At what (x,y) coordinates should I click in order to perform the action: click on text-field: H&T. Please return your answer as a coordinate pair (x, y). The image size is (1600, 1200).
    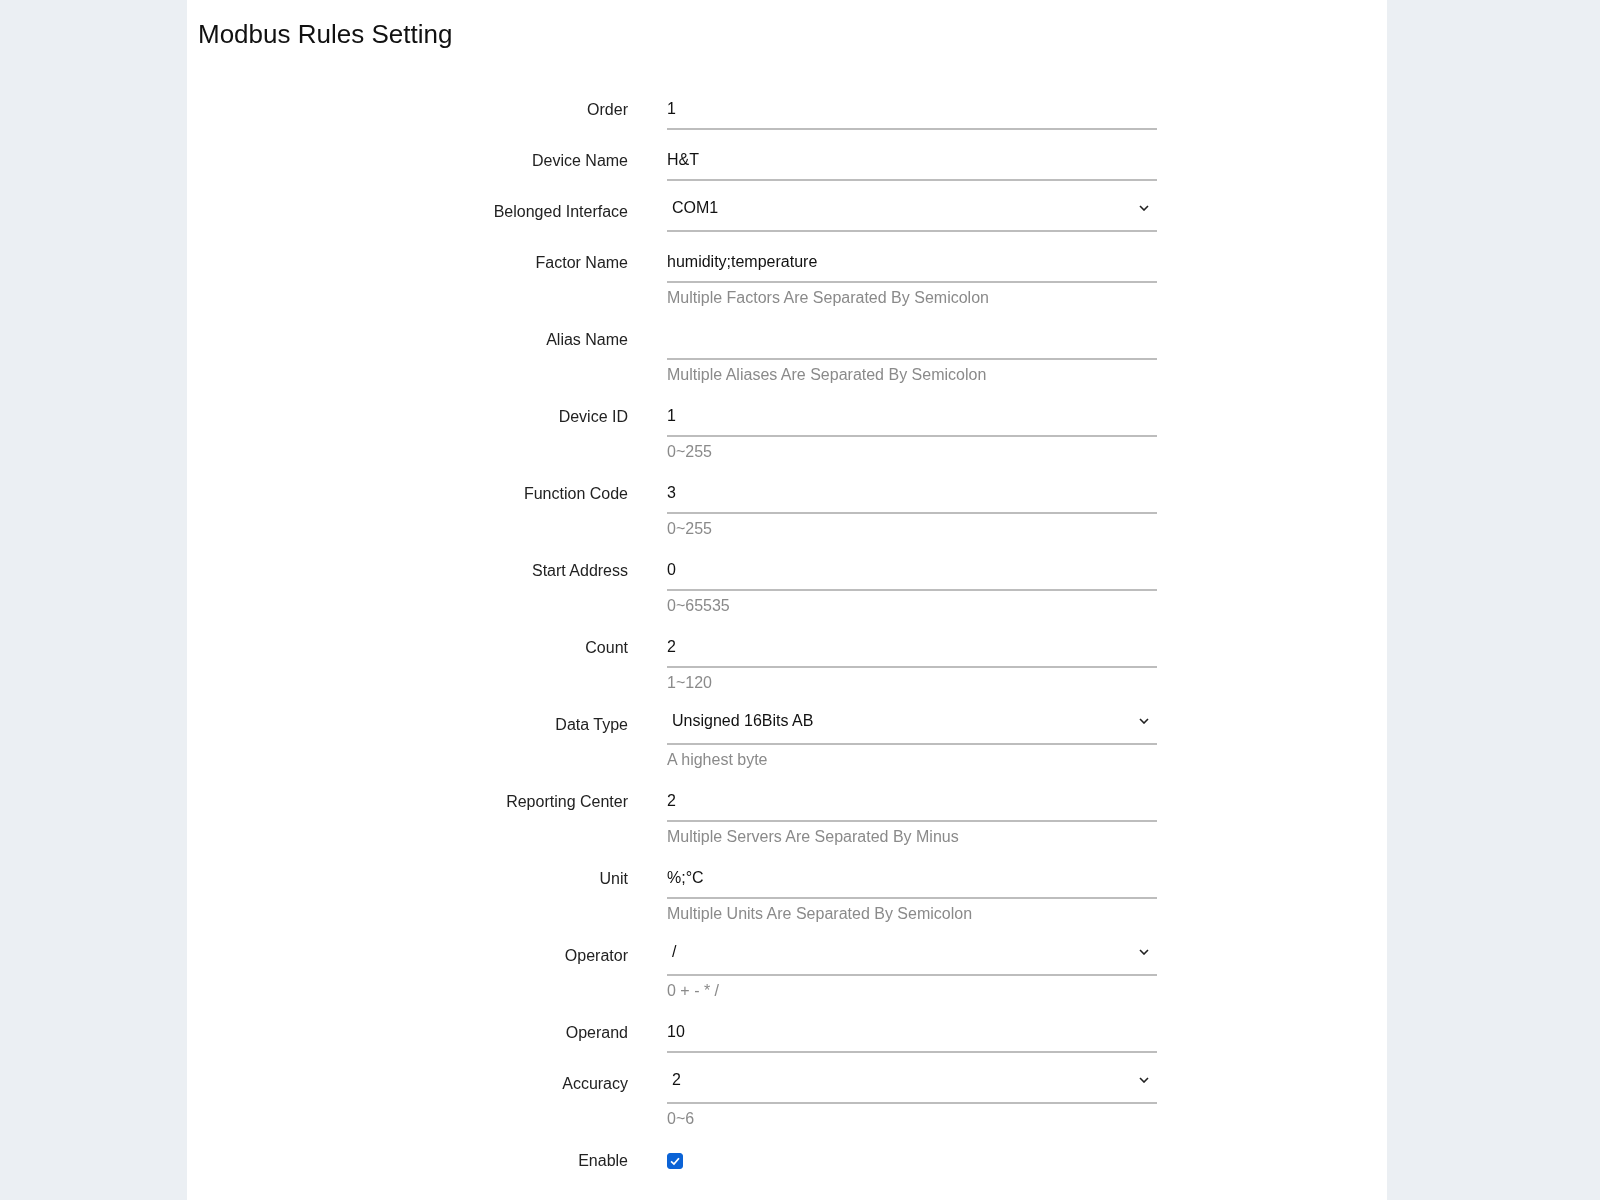
    Looking at the image, I should click on (912, 161).